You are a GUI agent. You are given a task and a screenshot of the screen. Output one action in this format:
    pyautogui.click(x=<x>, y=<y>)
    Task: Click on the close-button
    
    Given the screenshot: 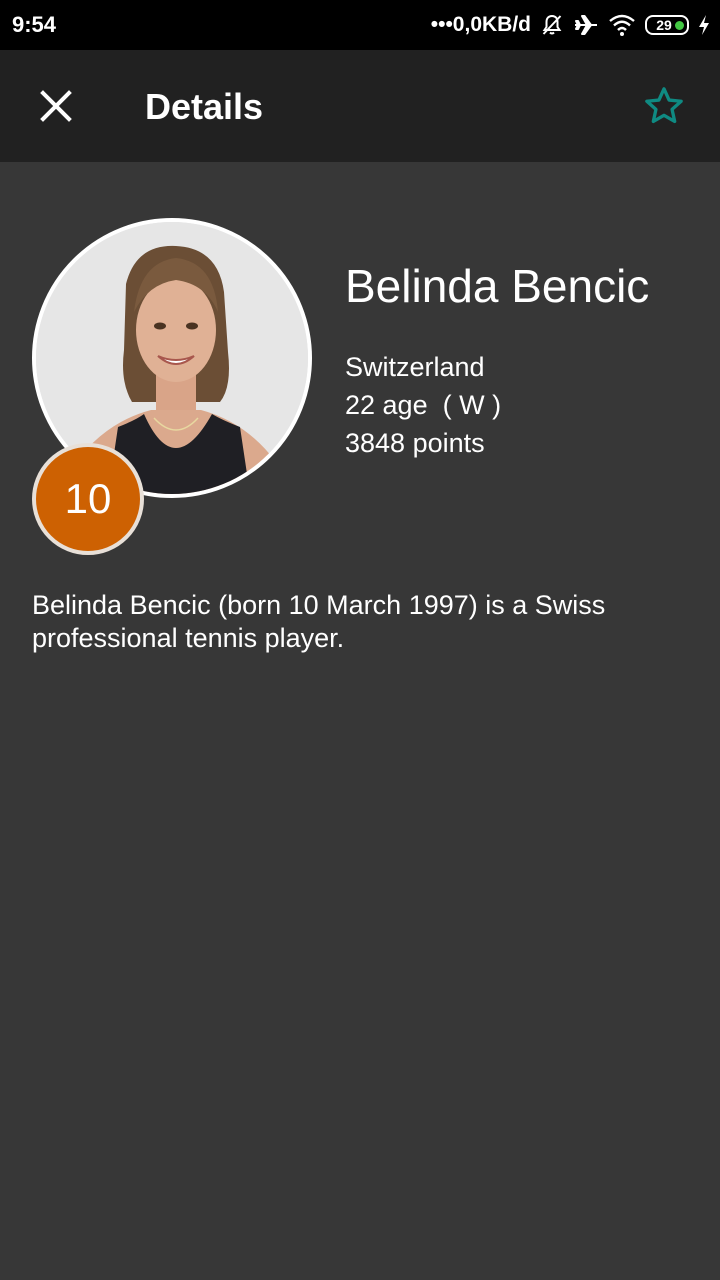 What is the action you would take?
    pyautogui.click(x=56, y=106)
    